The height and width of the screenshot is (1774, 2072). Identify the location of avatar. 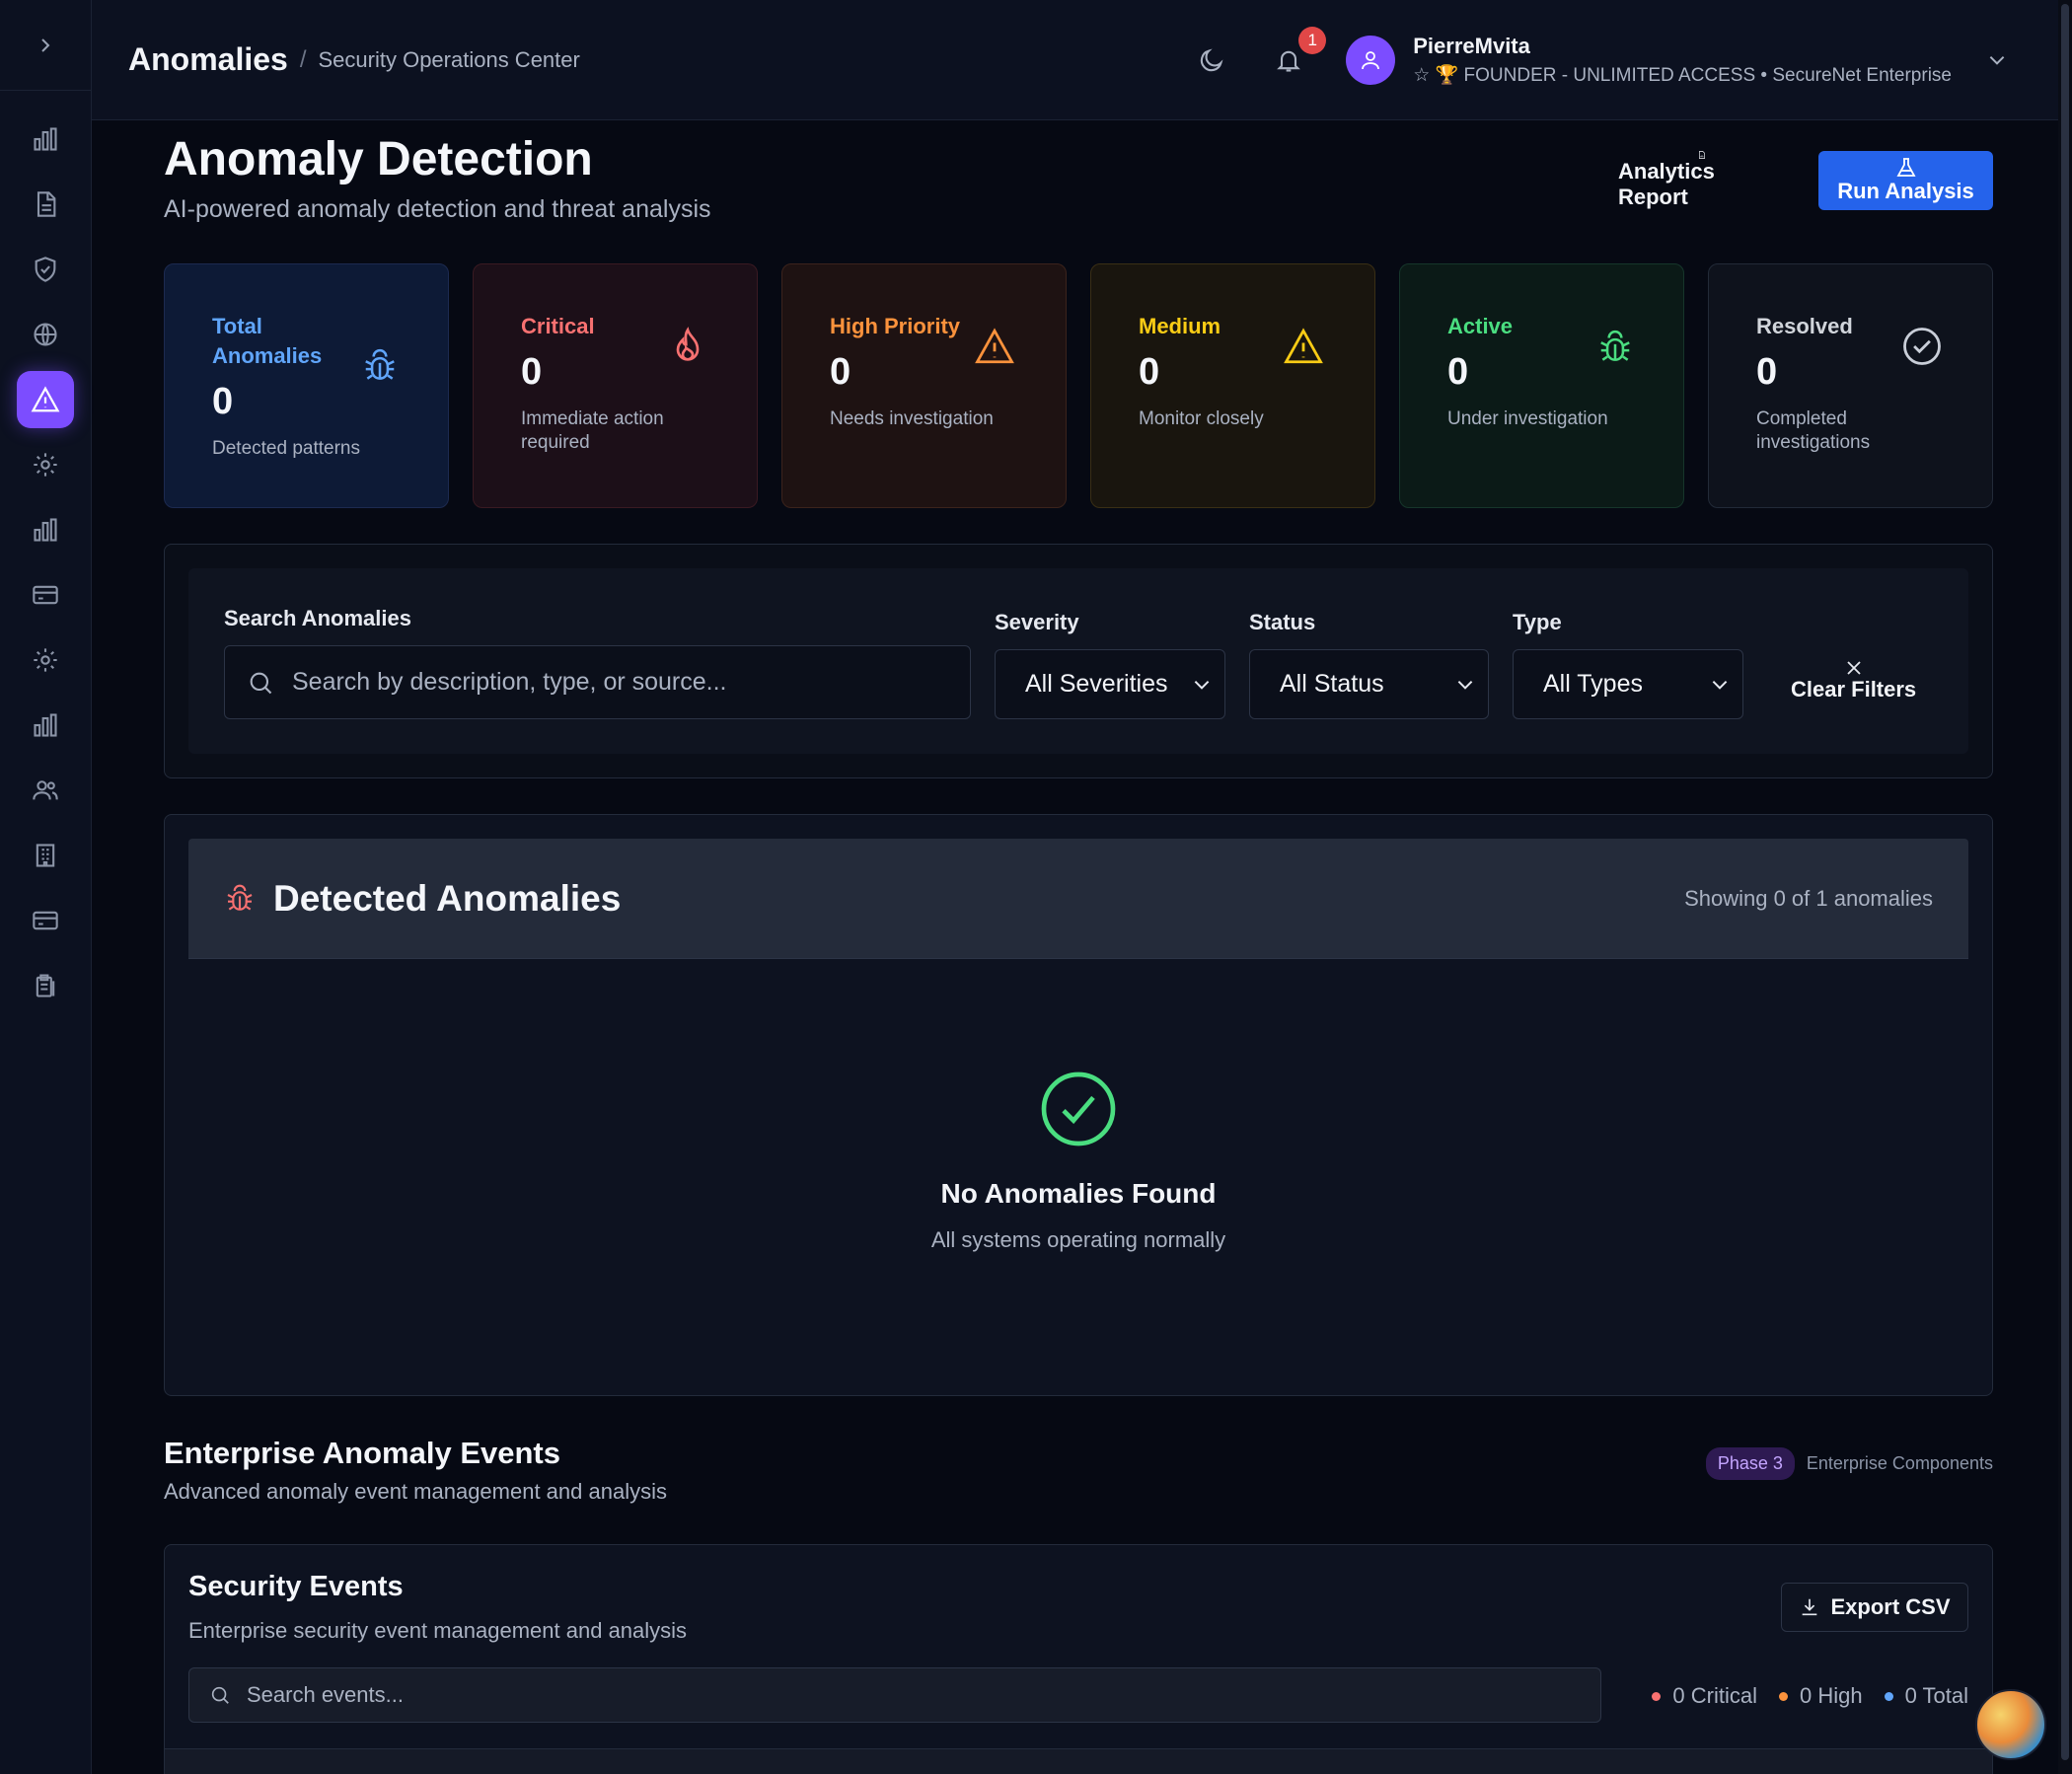
(1371, 60).